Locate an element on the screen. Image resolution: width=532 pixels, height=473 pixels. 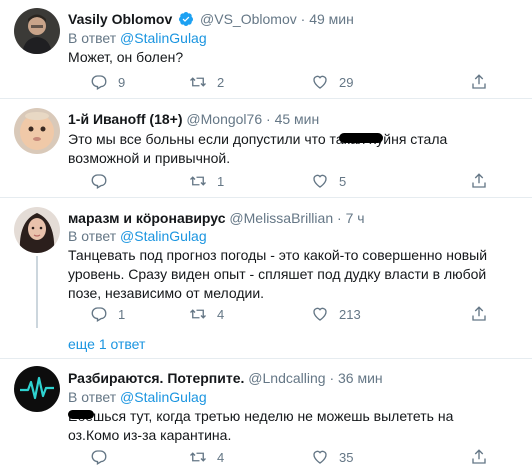
username-handle: @Mongol76 is located at coordinates (224, 119).